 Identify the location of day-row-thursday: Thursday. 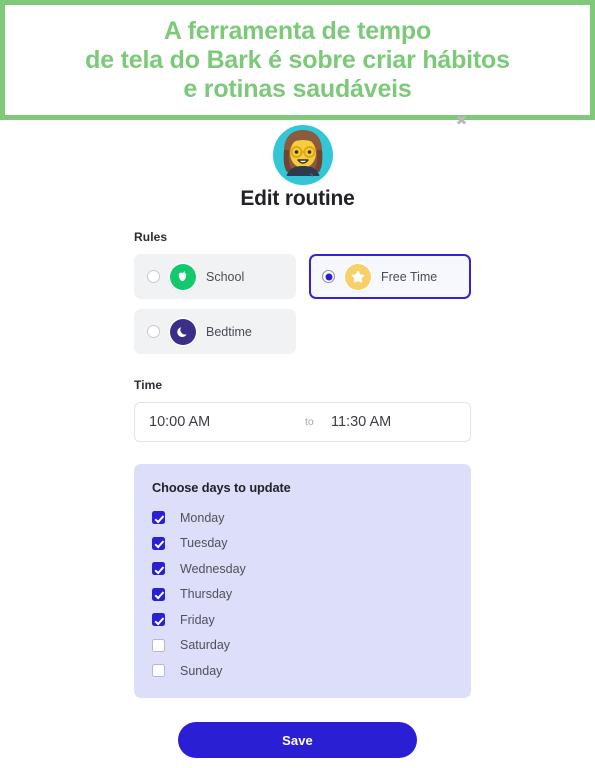
(302, 595).